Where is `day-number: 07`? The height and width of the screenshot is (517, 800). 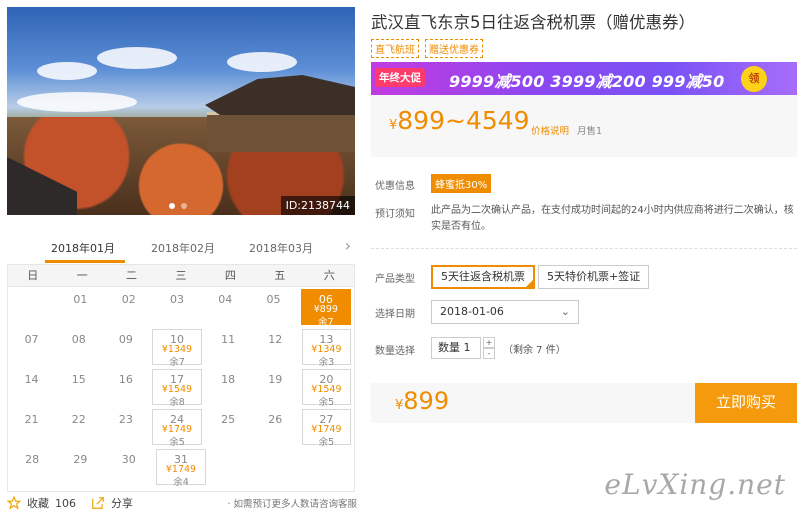
day-number: 07 is located at coordinates (31, 339).